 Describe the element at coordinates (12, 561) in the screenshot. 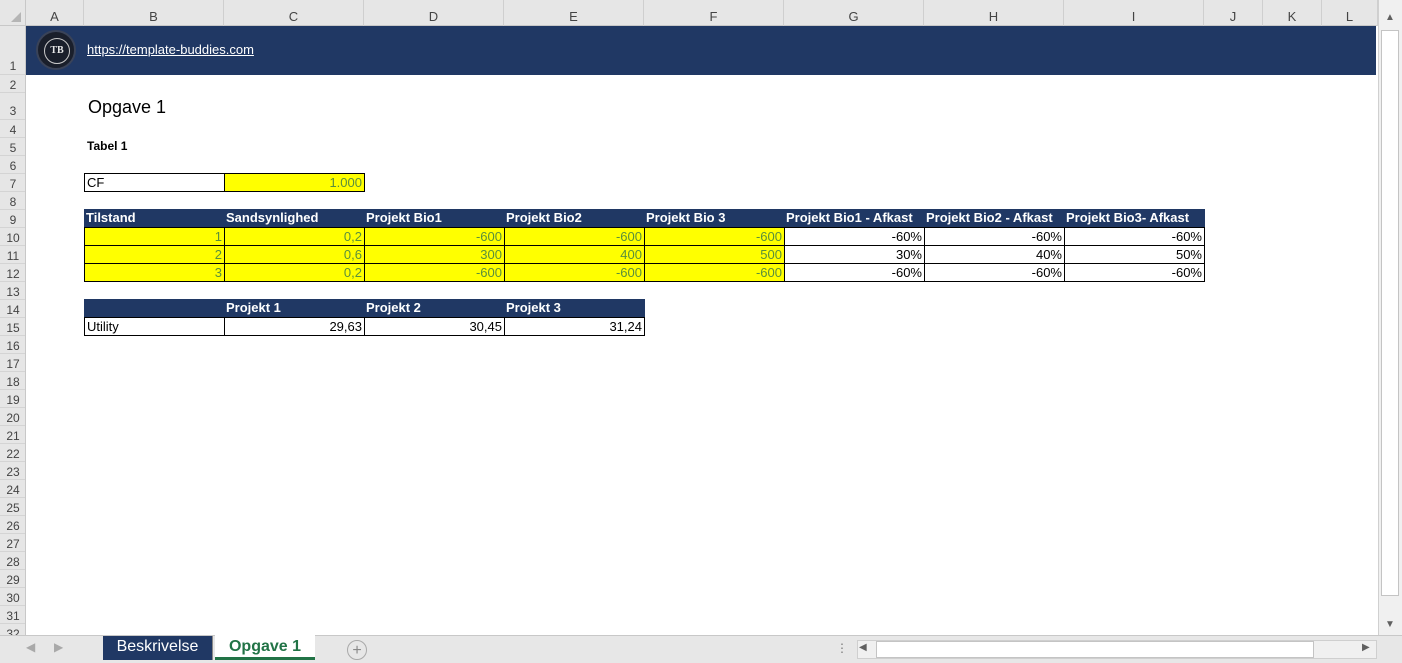

I see `row-header: 28` at that location.